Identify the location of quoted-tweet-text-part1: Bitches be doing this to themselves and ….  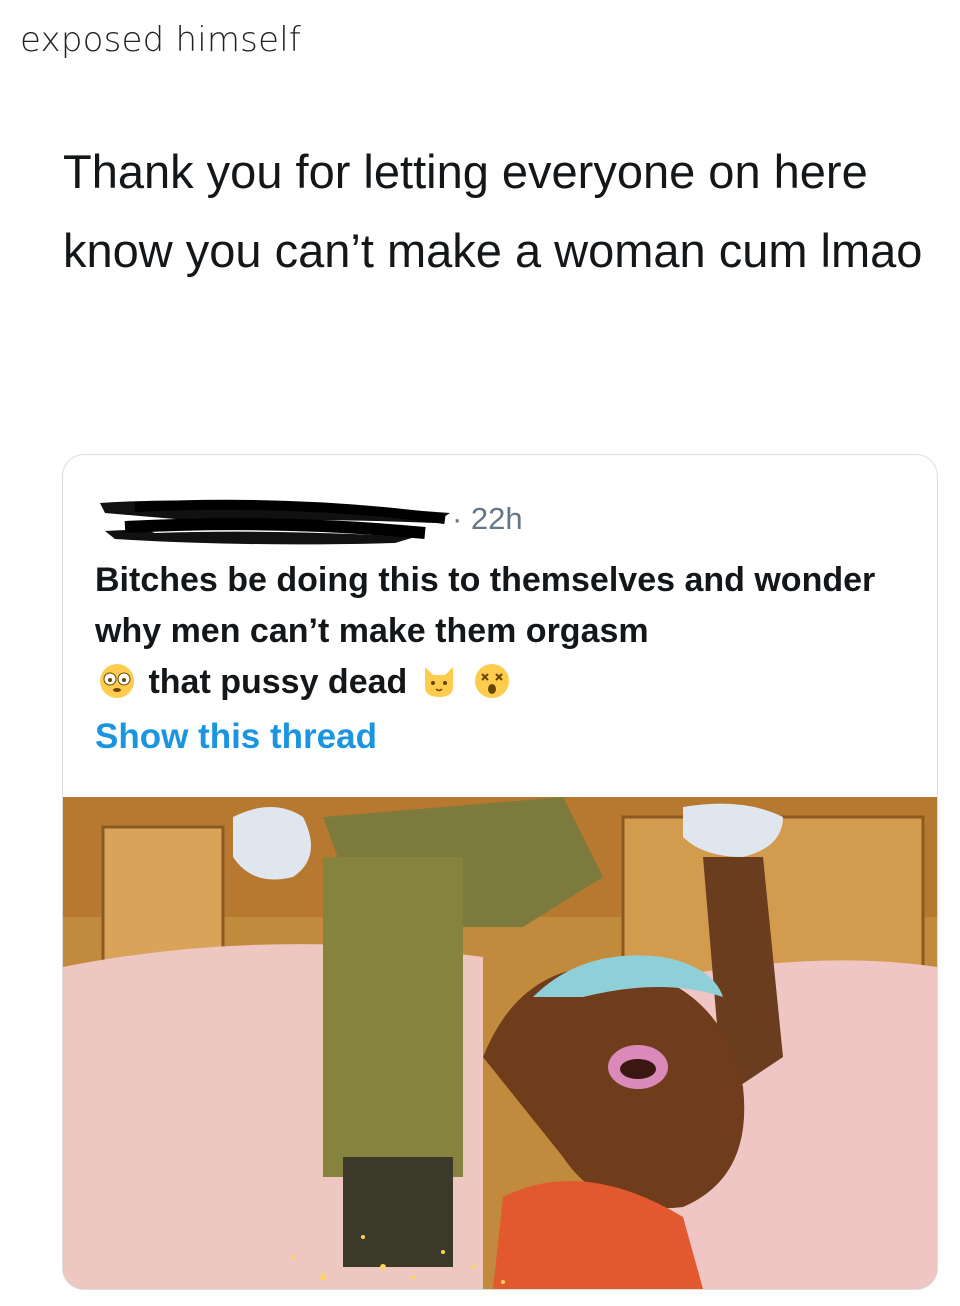
(485, 605).